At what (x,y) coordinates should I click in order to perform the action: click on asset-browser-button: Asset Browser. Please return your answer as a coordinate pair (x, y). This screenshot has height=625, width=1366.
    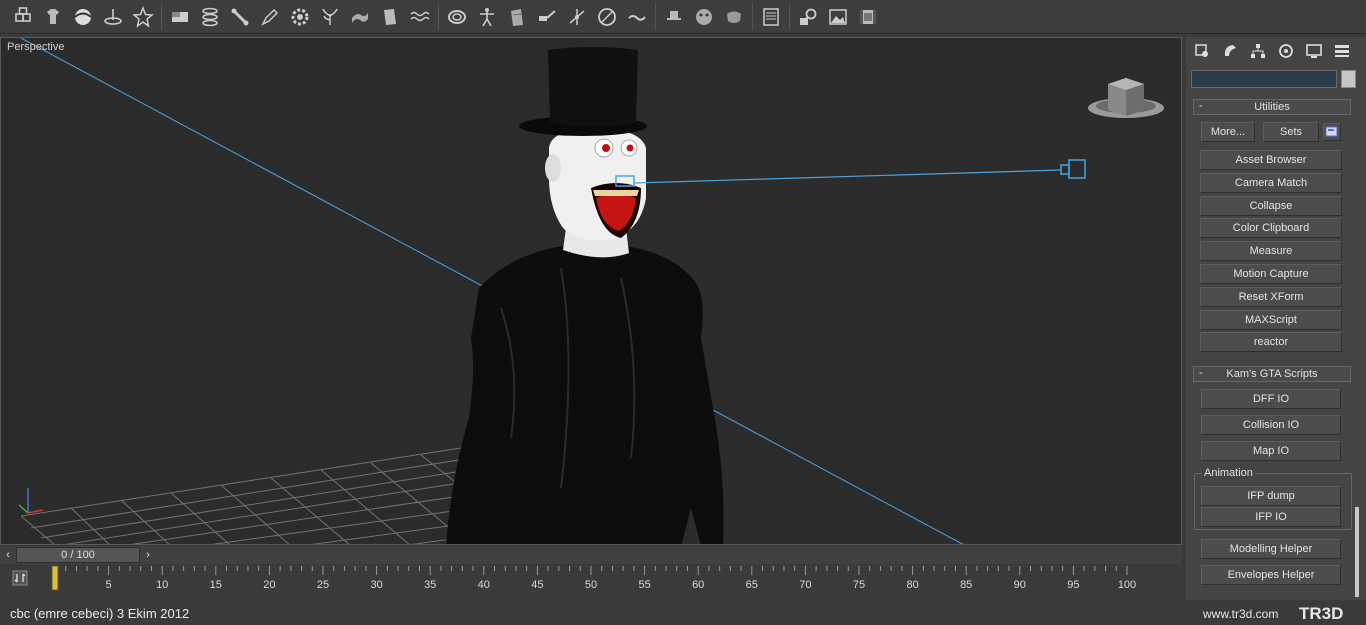
    Looking at the image, I should click on (1271, 160).